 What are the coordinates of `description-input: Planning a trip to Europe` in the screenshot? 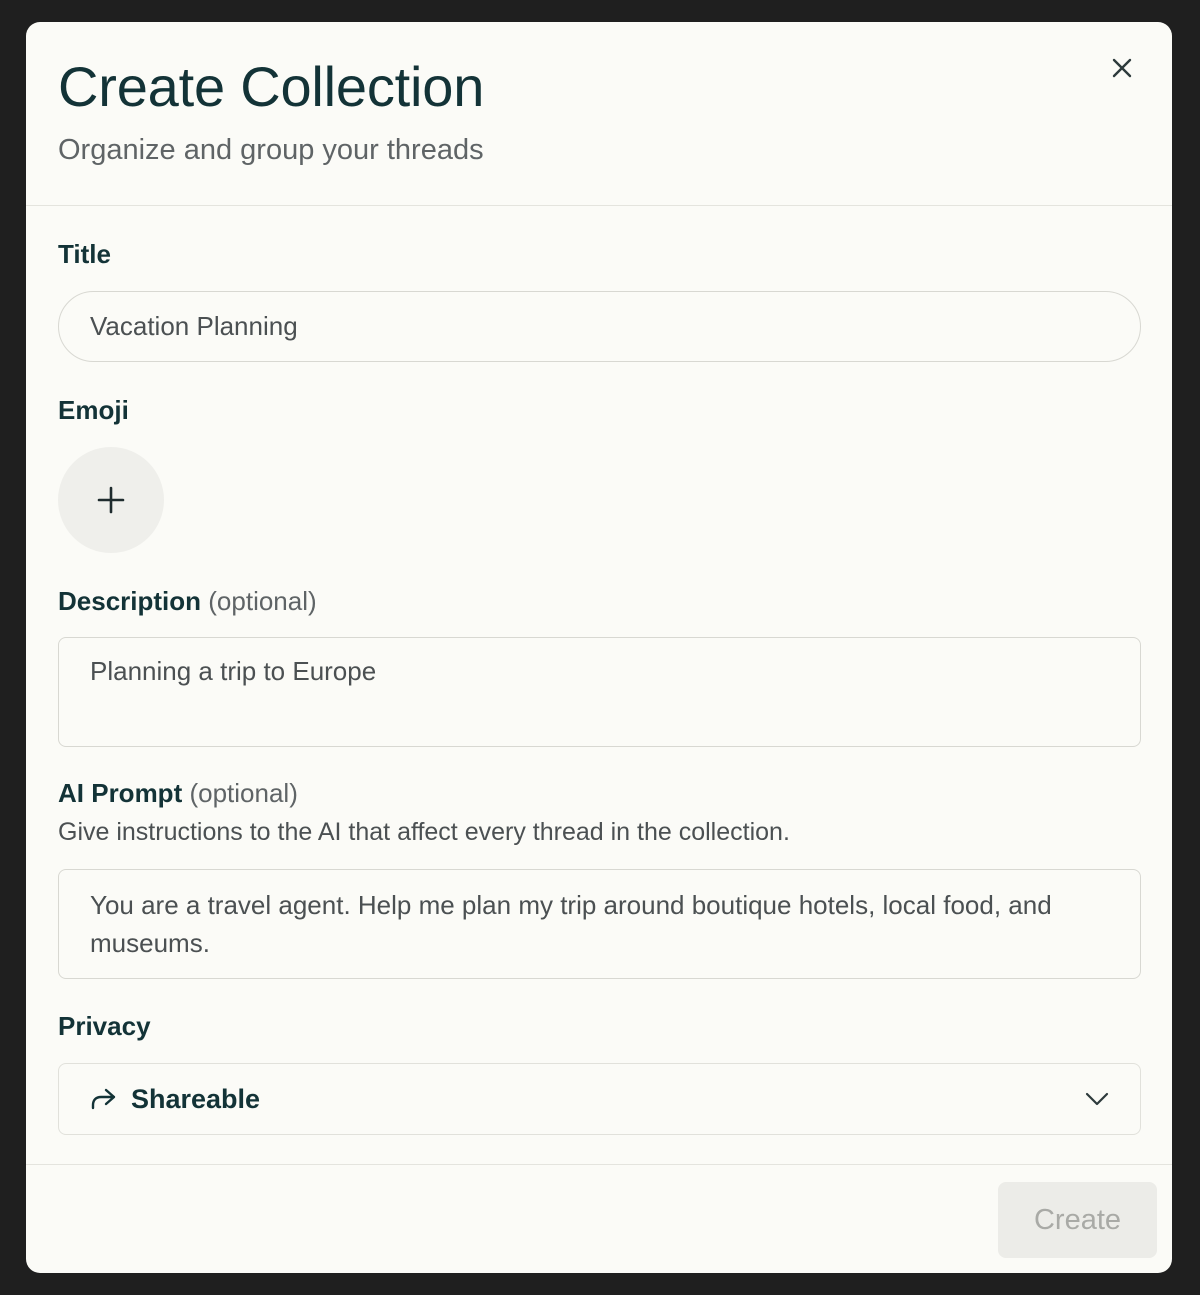 It's located at (599, 692).